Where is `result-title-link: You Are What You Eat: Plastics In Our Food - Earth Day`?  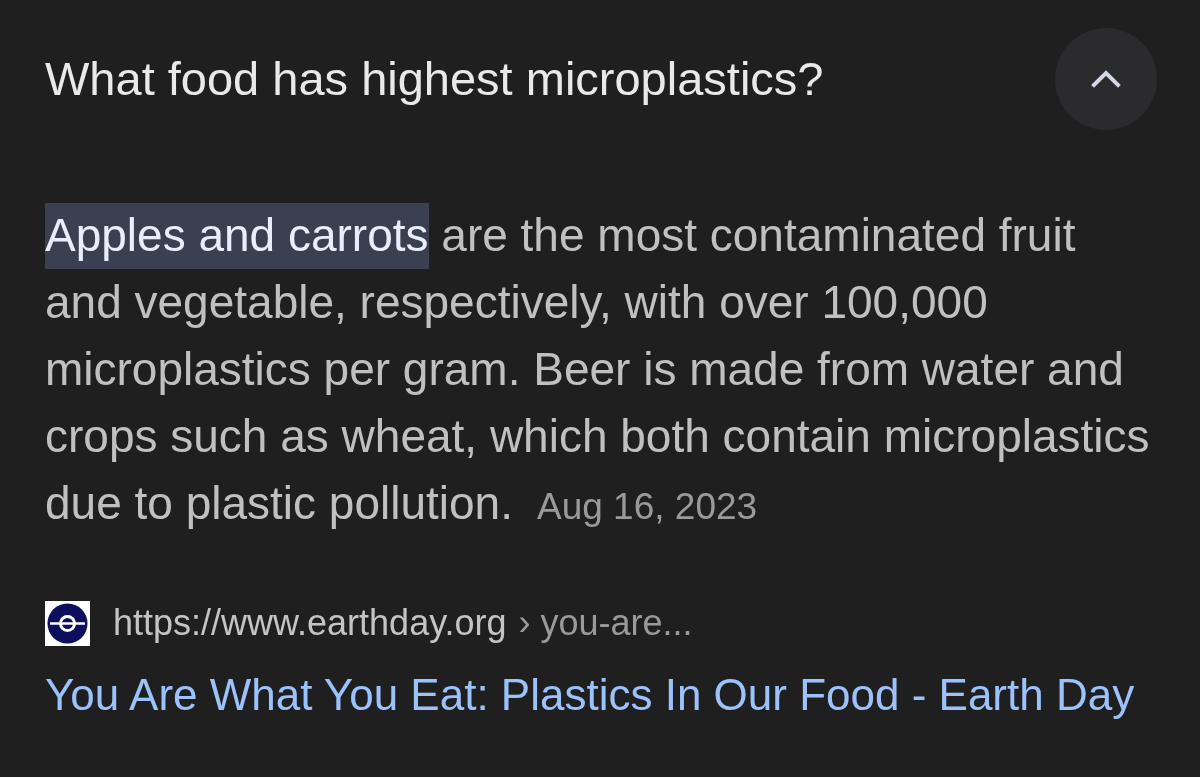 result-title-link: You Are What You Eat: Plastics In Our Food - Earth Day is located at coordinates (590, 695).